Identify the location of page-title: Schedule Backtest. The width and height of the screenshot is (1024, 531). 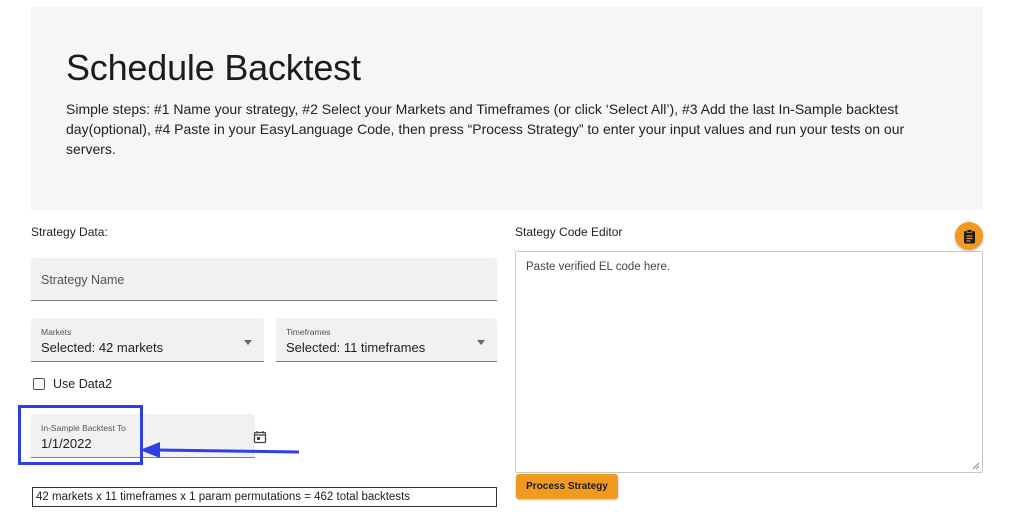
(213, 67).